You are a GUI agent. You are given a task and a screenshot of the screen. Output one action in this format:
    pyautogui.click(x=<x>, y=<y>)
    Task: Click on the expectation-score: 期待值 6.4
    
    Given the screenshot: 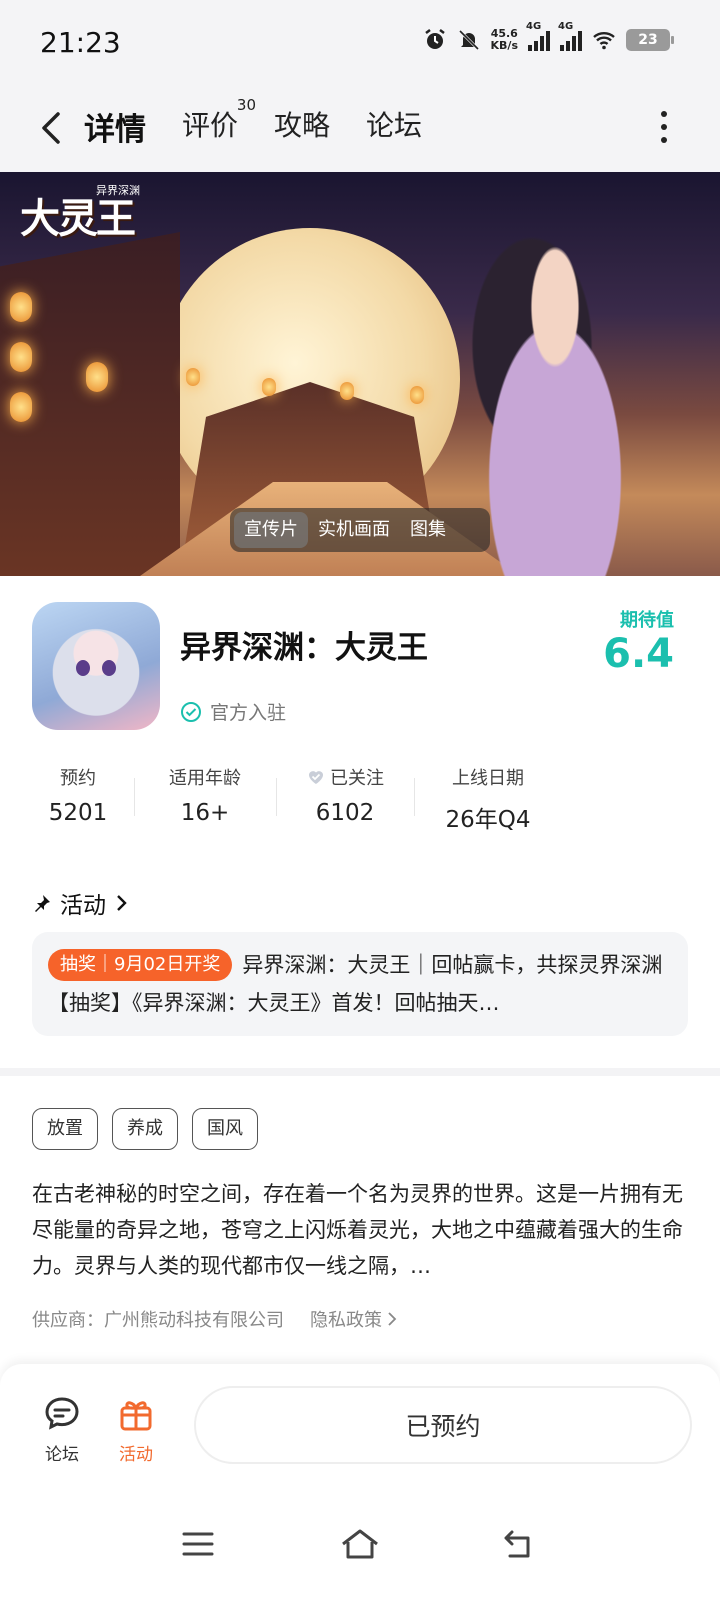 What is the action you would take?
    pyautogui.click(x=638, y=641)
    